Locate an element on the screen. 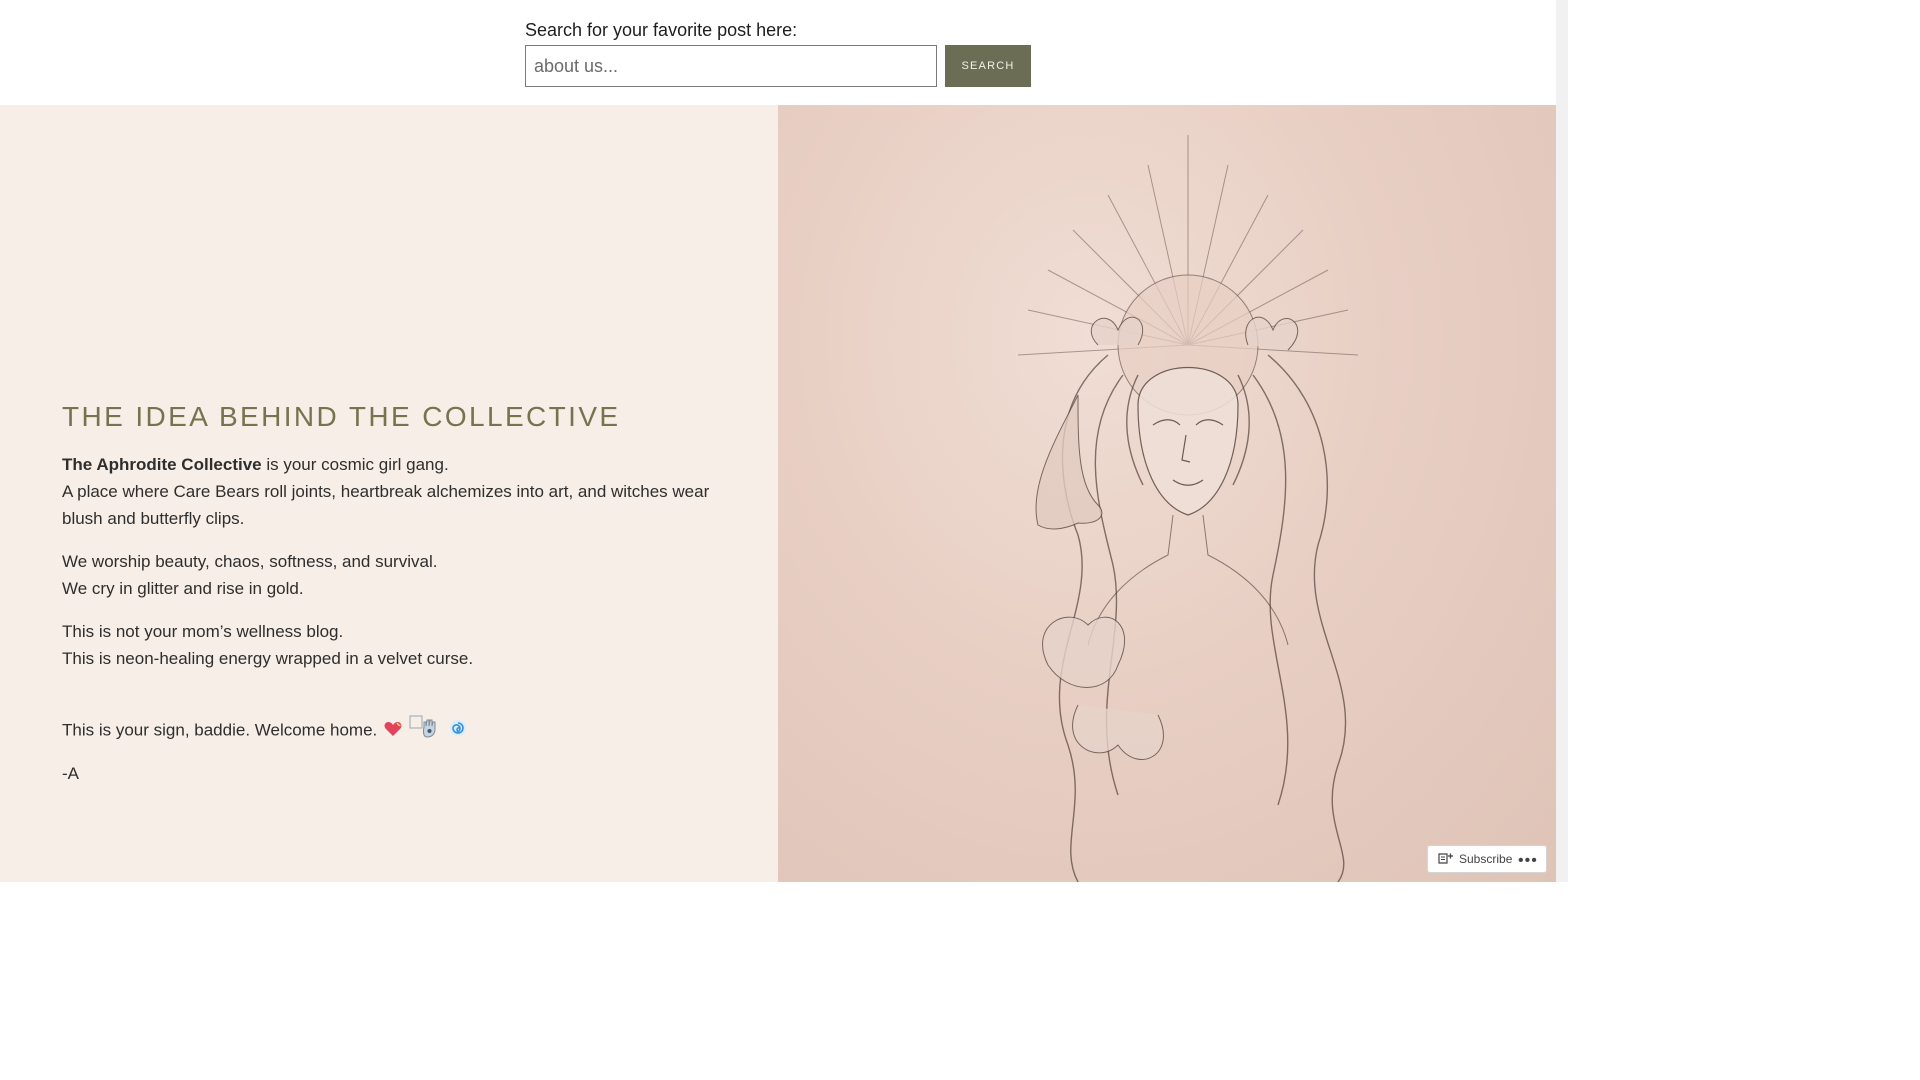 The image size is (1920, 1080). not-wellness-line-1: This is not your mom’s wellness blog. is located at coordinates (203, 631).